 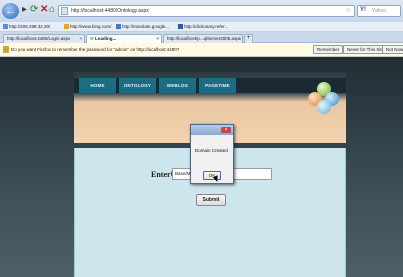 I want to click on reload-icon: ⟳, so click(x=34, y=10).